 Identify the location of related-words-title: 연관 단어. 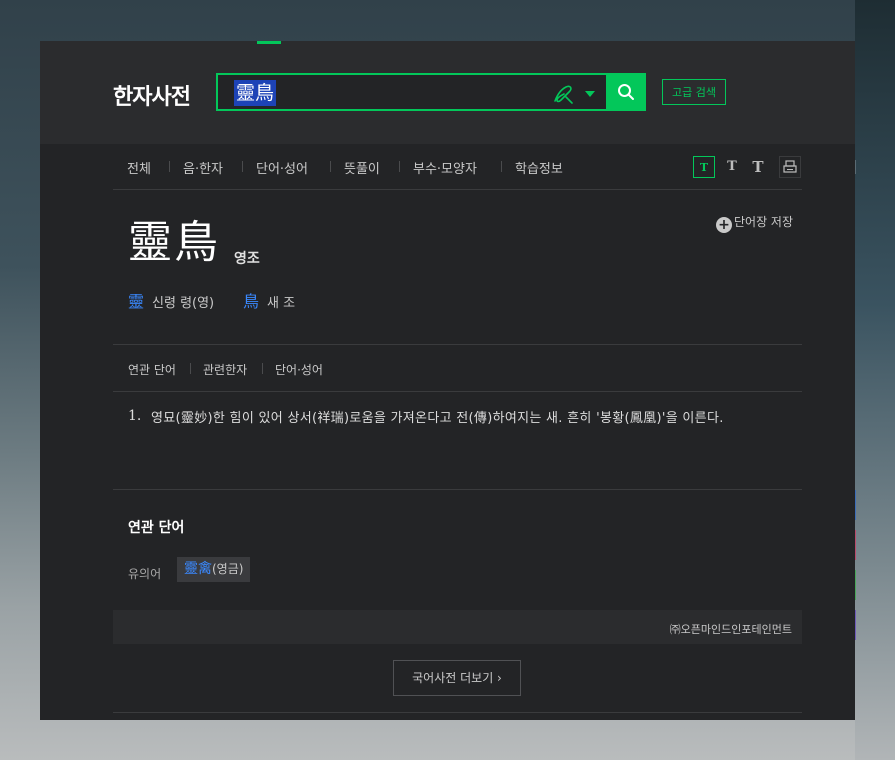
(156, 528).